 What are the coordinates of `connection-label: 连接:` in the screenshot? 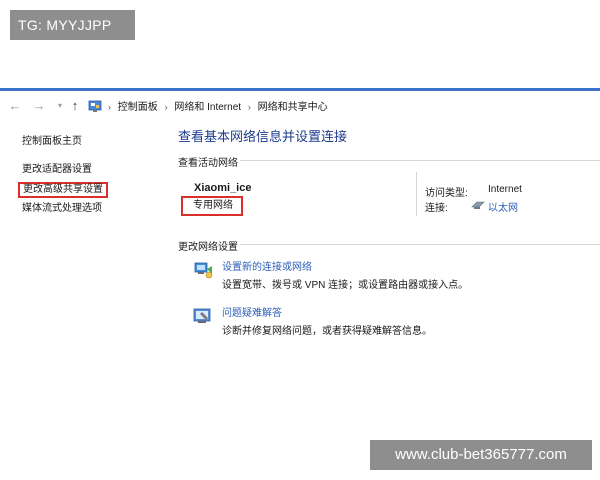 It's located at (436, 208).